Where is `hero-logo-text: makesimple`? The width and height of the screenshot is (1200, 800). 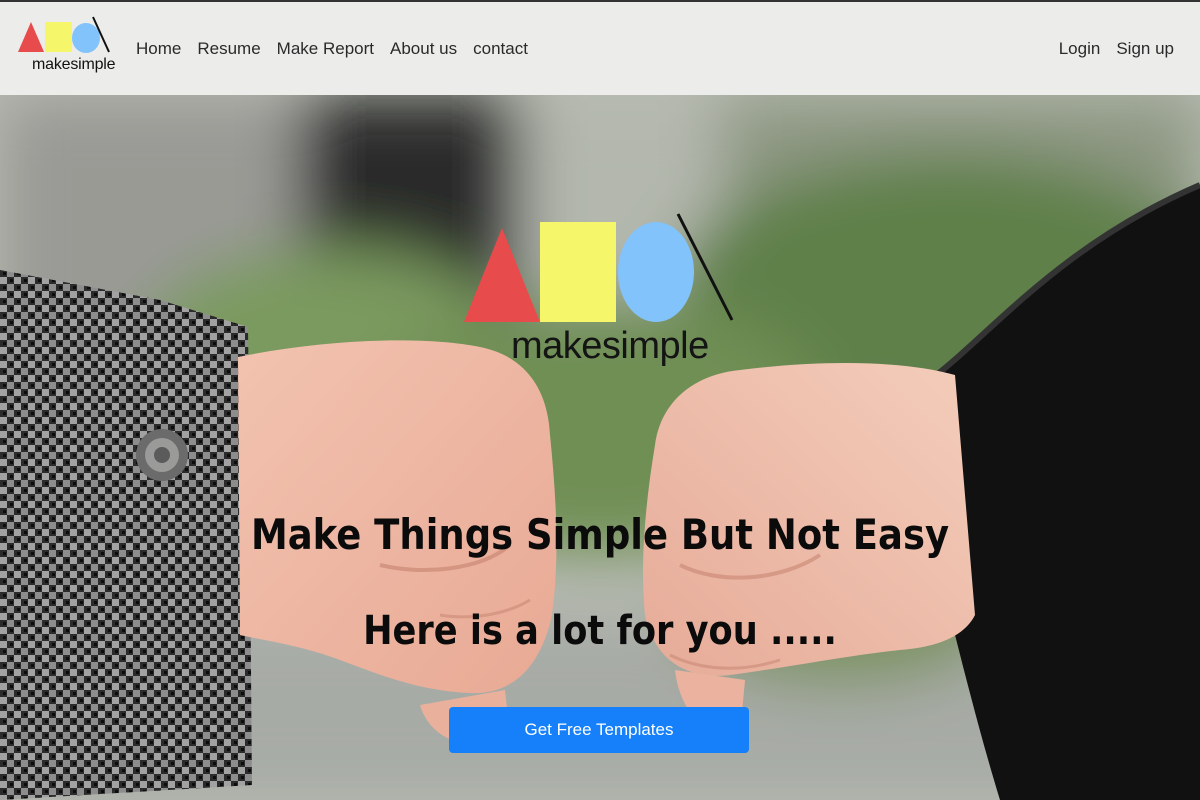 hero-logo-text: makesimple is located at coordinates (610, 346).